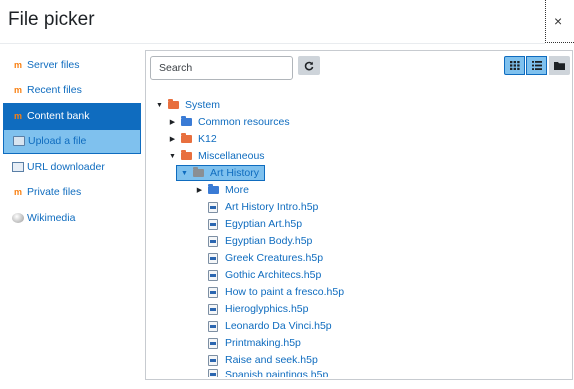 This screenshot has height=389, width=574. I want to click on refresh-icon, so click(309, 65).